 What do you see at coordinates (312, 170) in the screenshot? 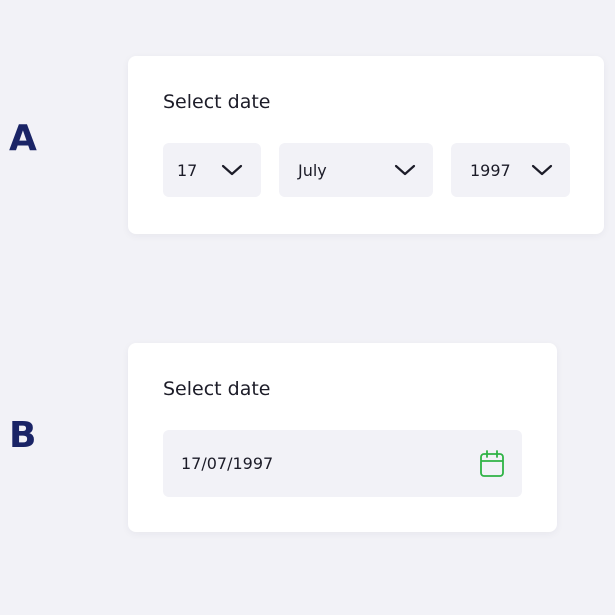
I see `month-select-value: July` at bounding box center [312, 170].